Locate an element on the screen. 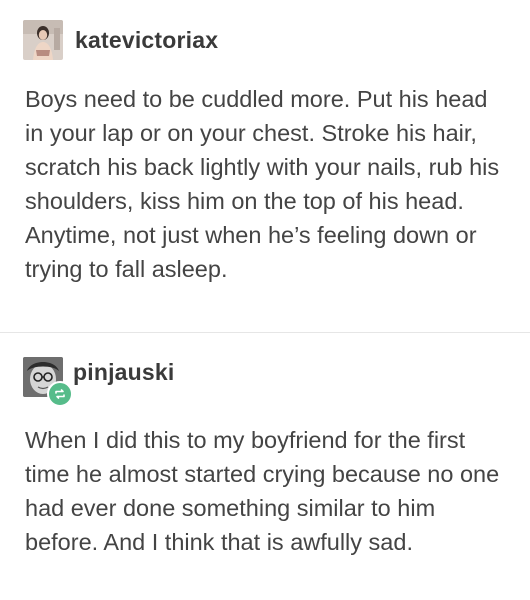  avatar-photo is located at coordinates (43, 40).